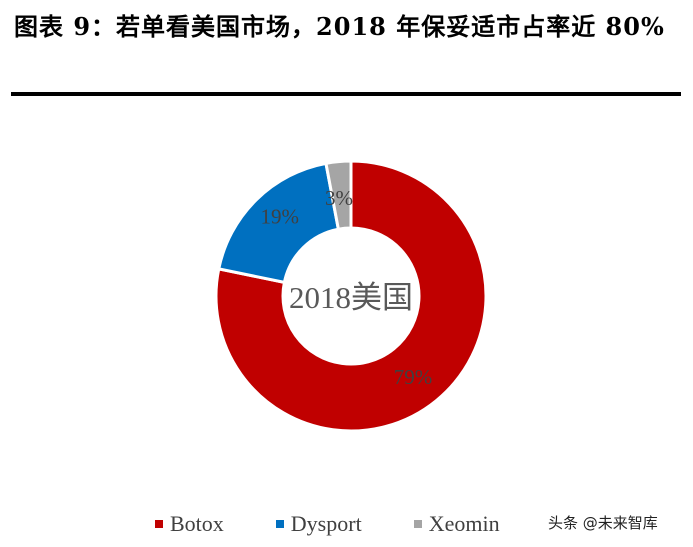  Describe the element at coordinates (417, 524) in the screenshot. I see `legend-swatch-xeomin` at that location.